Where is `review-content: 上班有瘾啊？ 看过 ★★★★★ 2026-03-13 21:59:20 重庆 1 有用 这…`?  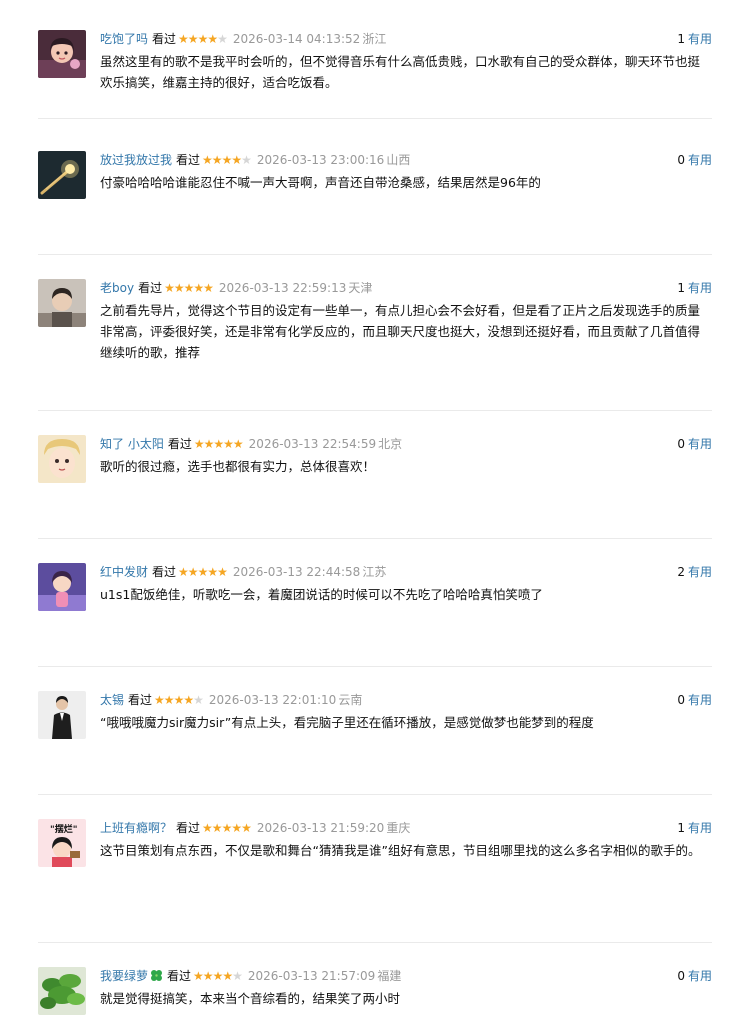
review-content: 上班有瘾啊？ 看过 ★★★★★ 2026-03-13 21:59:20 重庆 1 有用 这… is located at coordinates (406, 840).